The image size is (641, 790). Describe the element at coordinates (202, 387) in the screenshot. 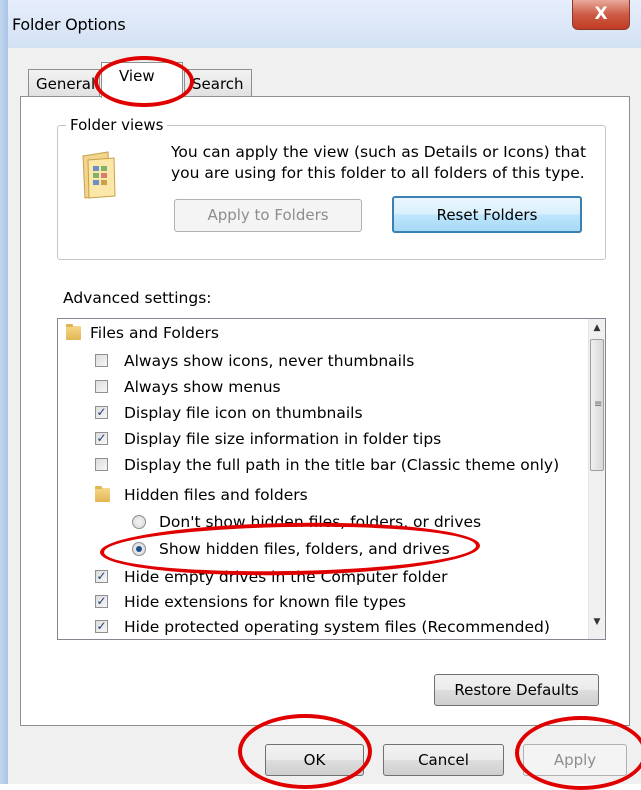

I see `list-item-label: Always show menus` at that location.